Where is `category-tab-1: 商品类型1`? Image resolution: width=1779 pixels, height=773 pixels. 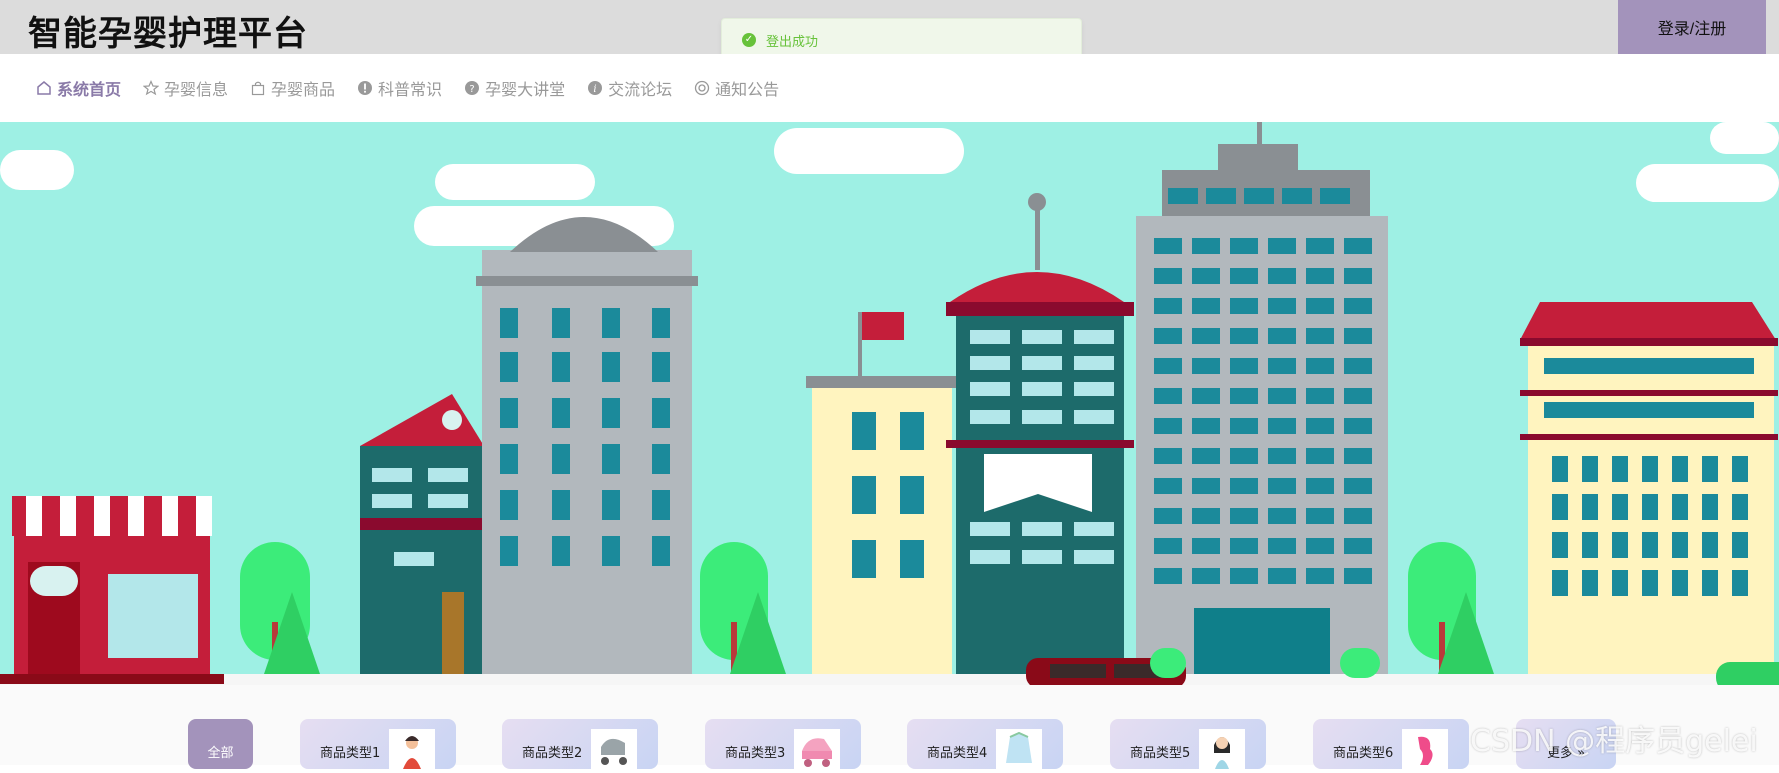 category-tab-1: 商品类型1 is located at coordinates (378, 744).